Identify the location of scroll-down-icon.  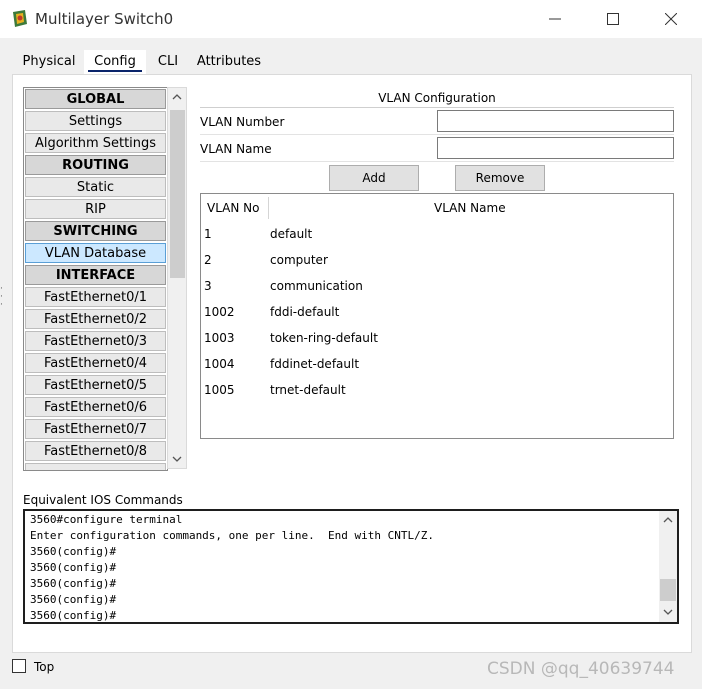
(177, 459).